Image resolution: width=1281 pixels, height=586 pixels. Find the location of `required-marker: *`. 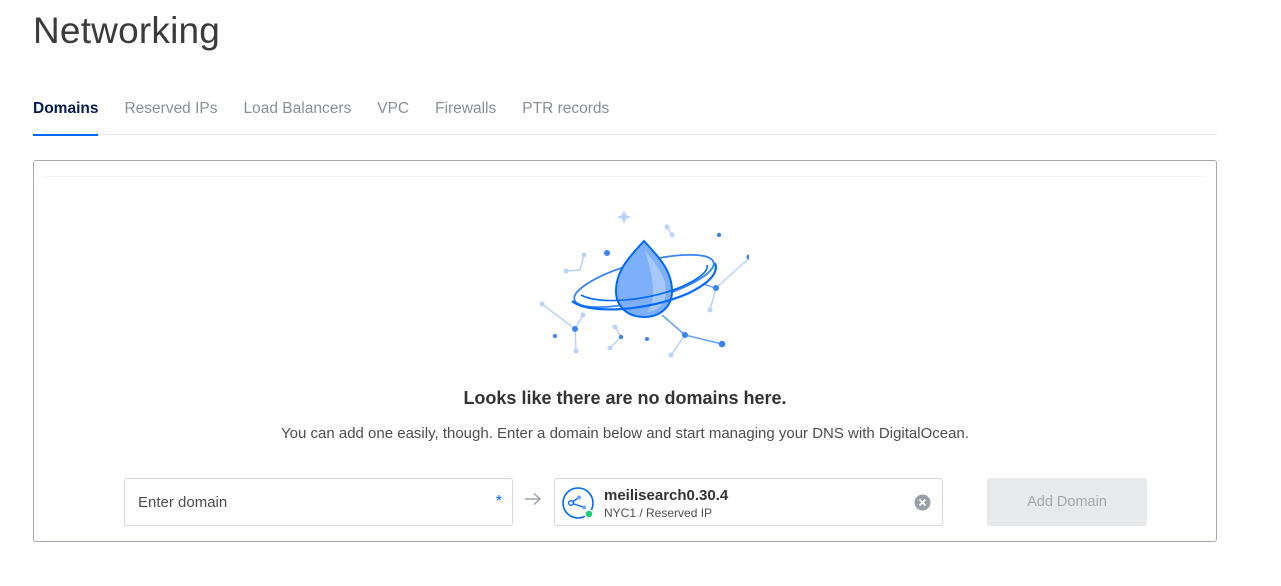

required-marker: * is located at coordinates (498, 501).